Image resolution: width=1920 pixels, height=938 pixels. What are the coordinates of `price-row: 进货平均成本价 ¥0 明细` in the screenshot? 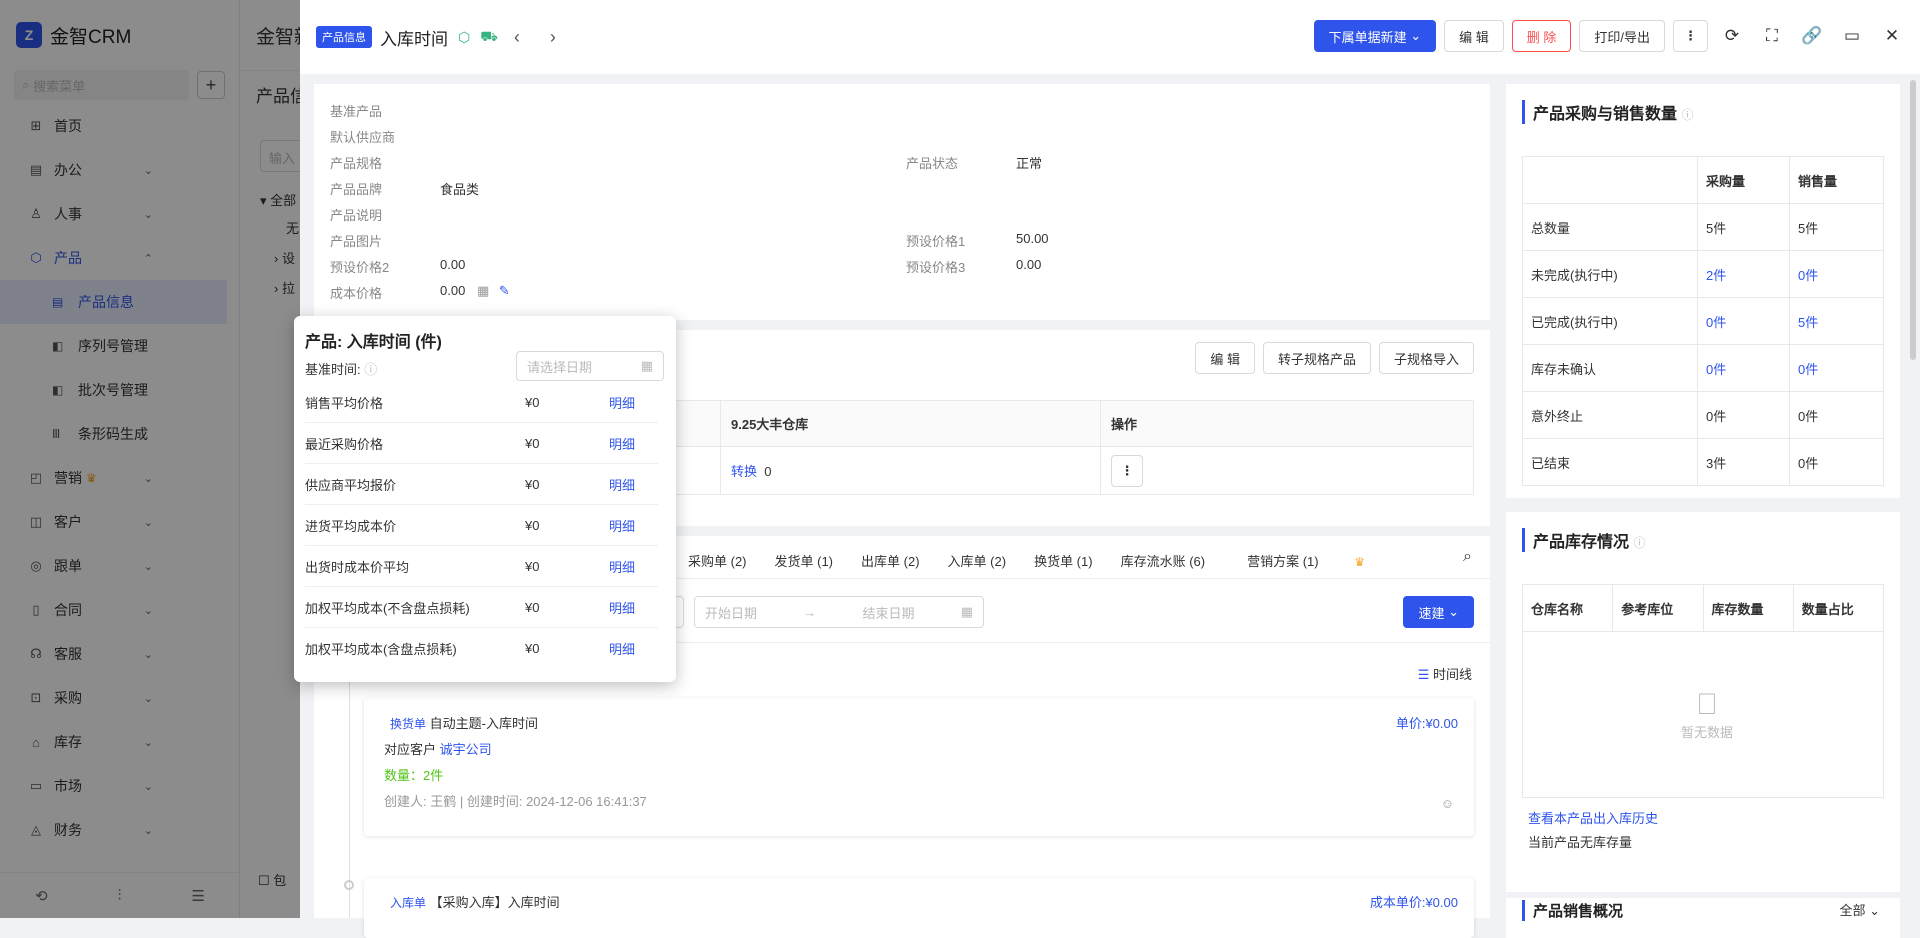 It's located at (481, 525).